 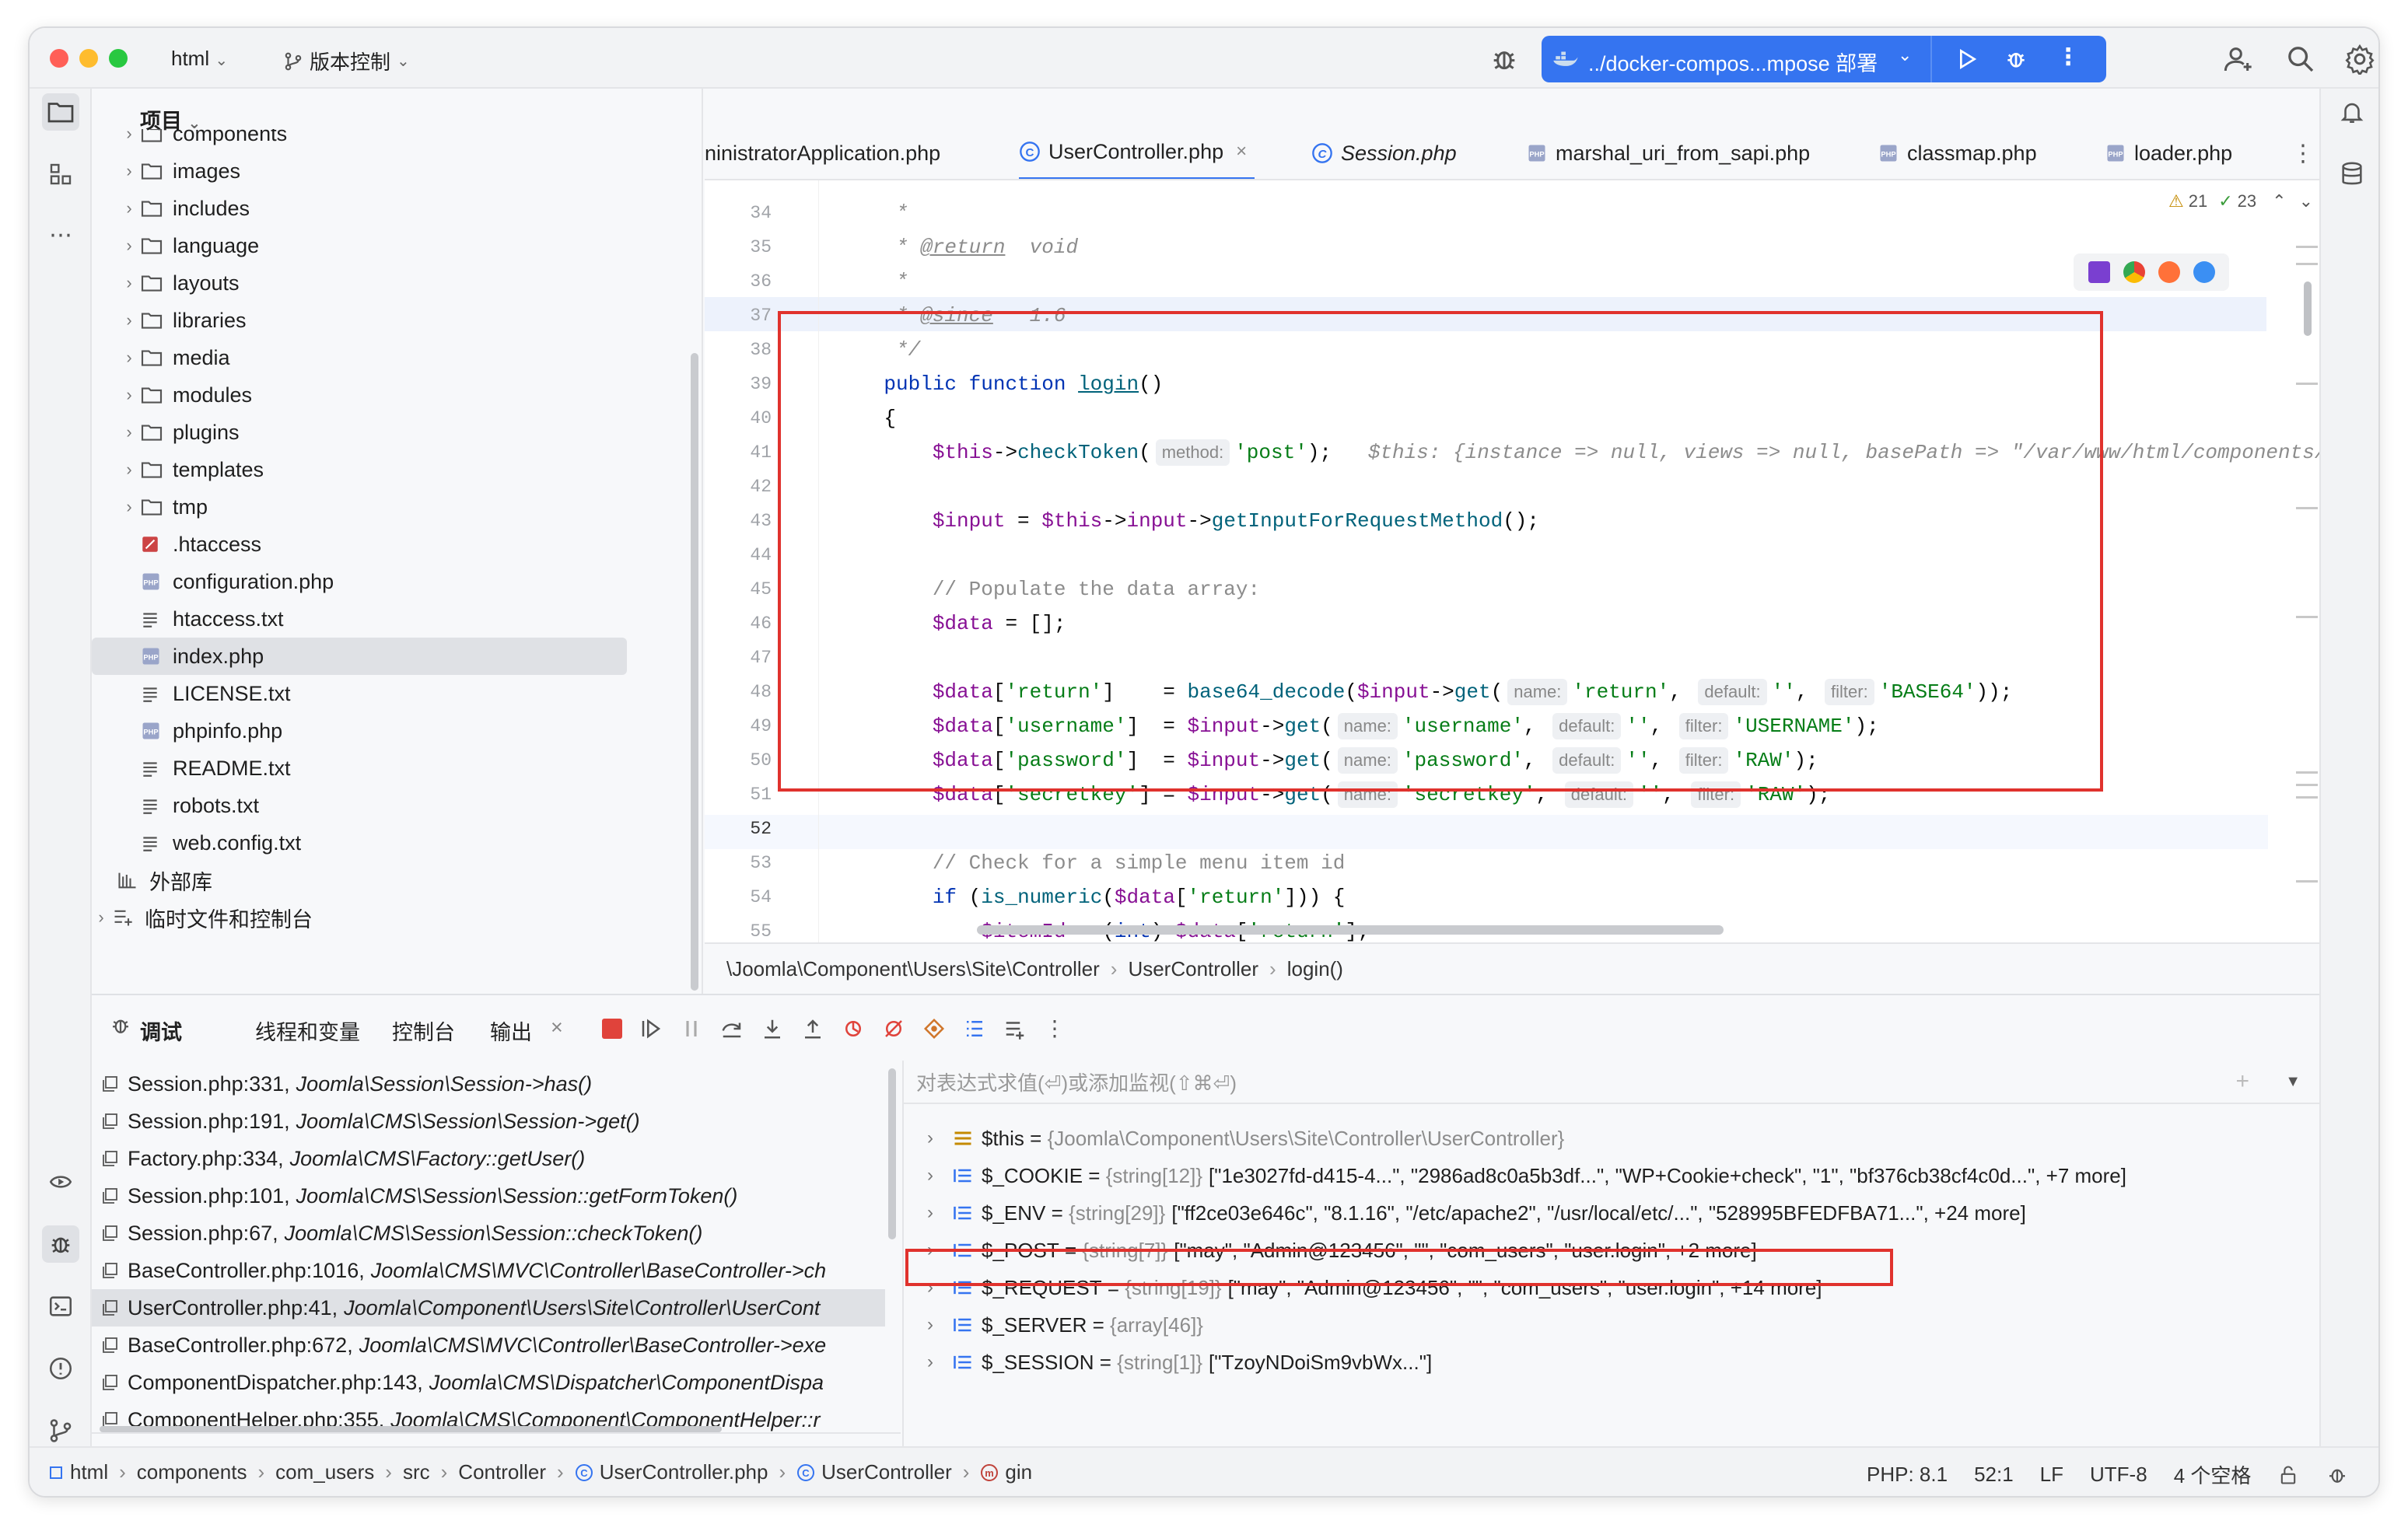 What do you see at coordinates (2298, 561) in the screenshot?
I see `editor-scroll-markers` at bounding box center [2298, 561].